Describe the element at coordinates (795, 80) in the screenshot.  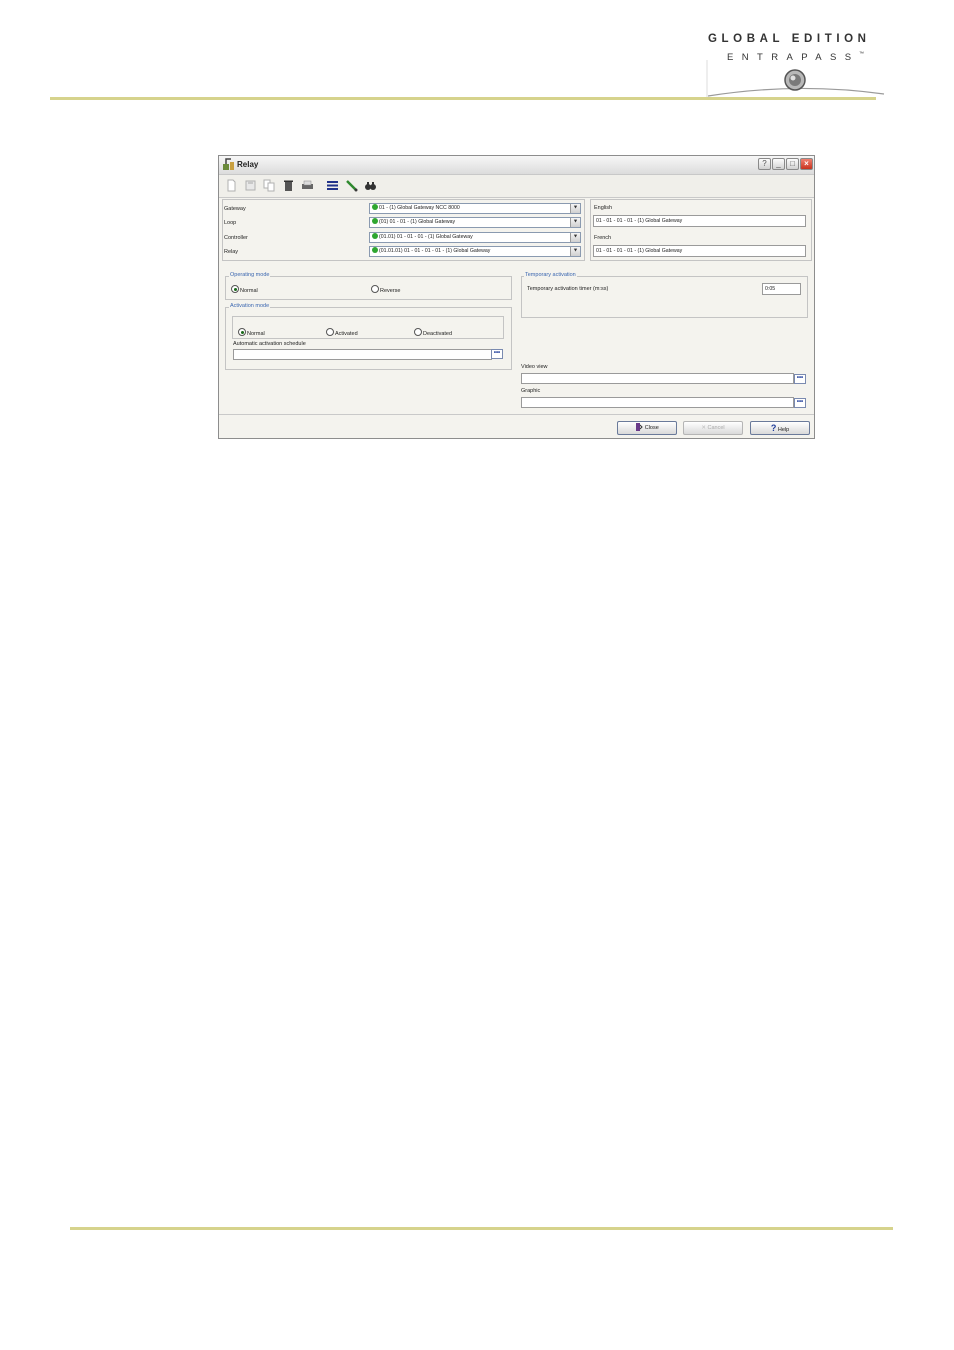
I see `logo-swoosh-icon` at that location.